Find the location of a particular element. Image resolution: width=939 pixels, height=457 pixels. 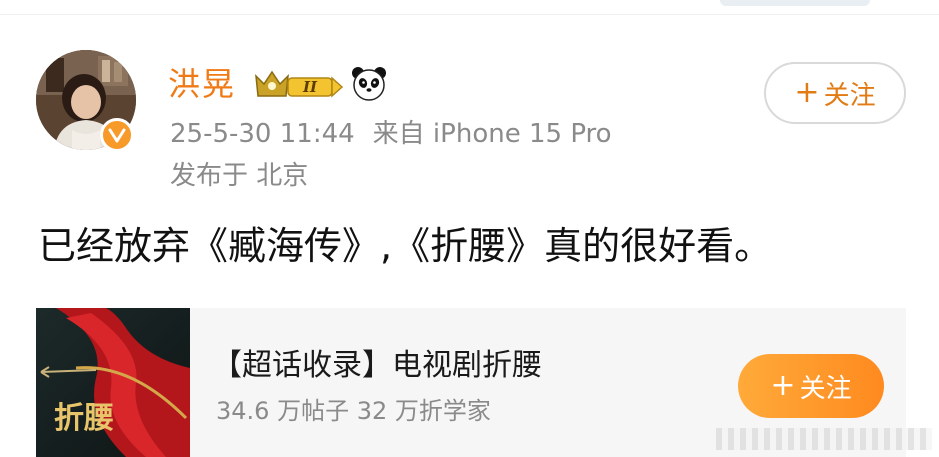

username: 洪晃 is located at coordinates (202, 84).